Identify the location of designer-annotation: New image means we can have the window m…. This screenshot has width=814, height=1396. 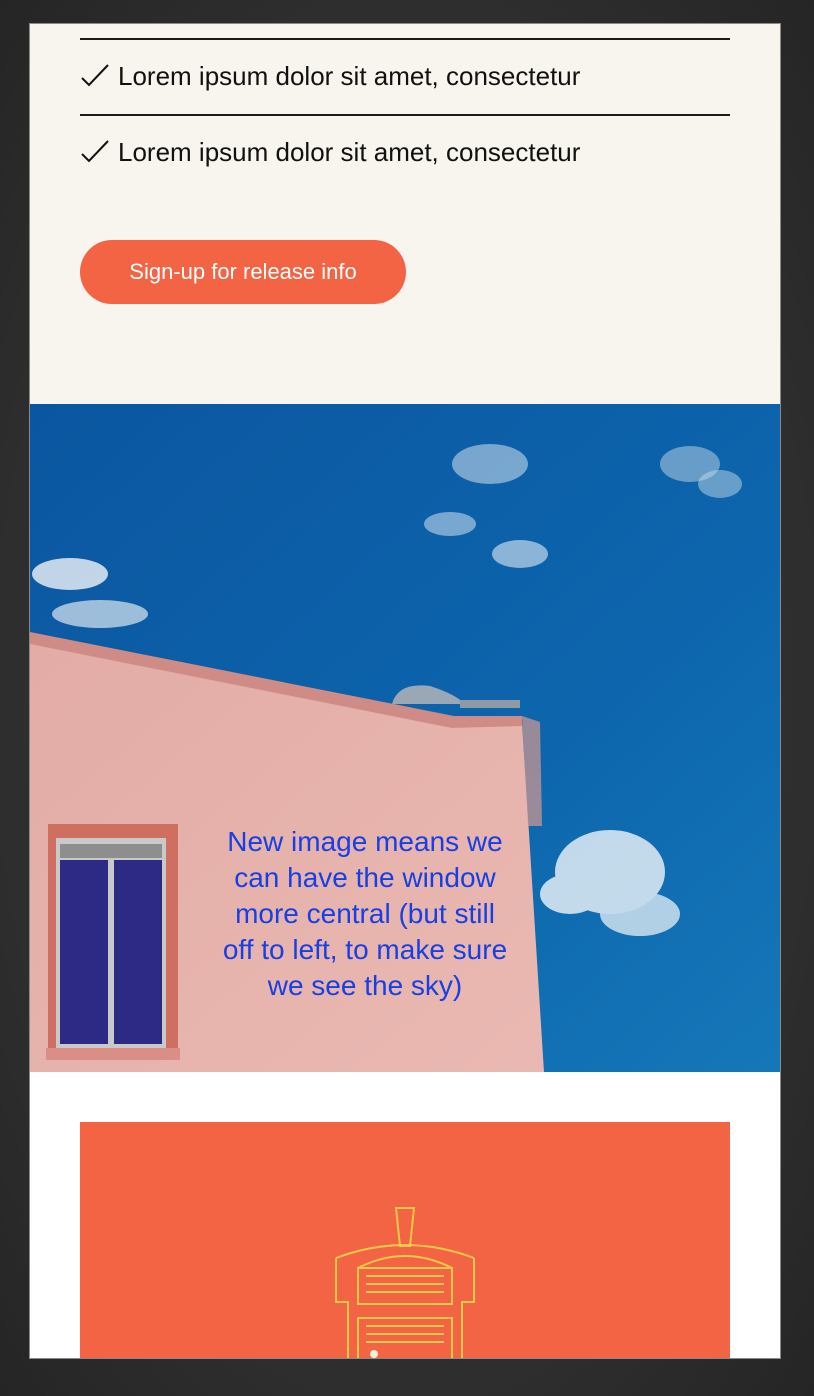
(365, 913).